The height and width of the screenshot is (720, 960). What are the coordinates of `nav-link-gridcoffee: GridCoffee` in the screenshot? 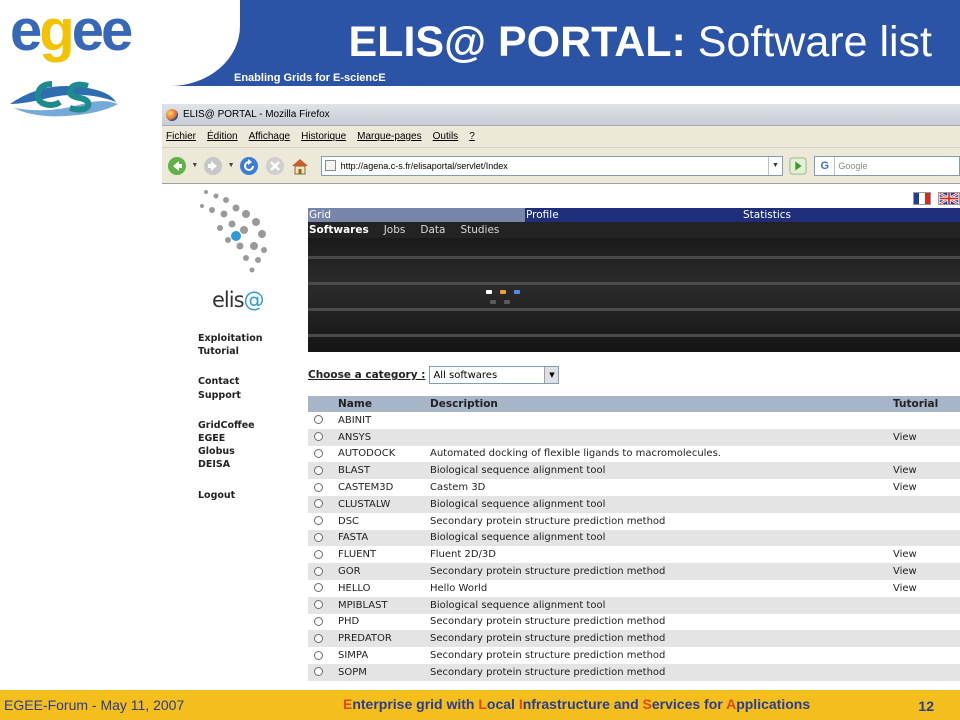 It's located at (253, 425).